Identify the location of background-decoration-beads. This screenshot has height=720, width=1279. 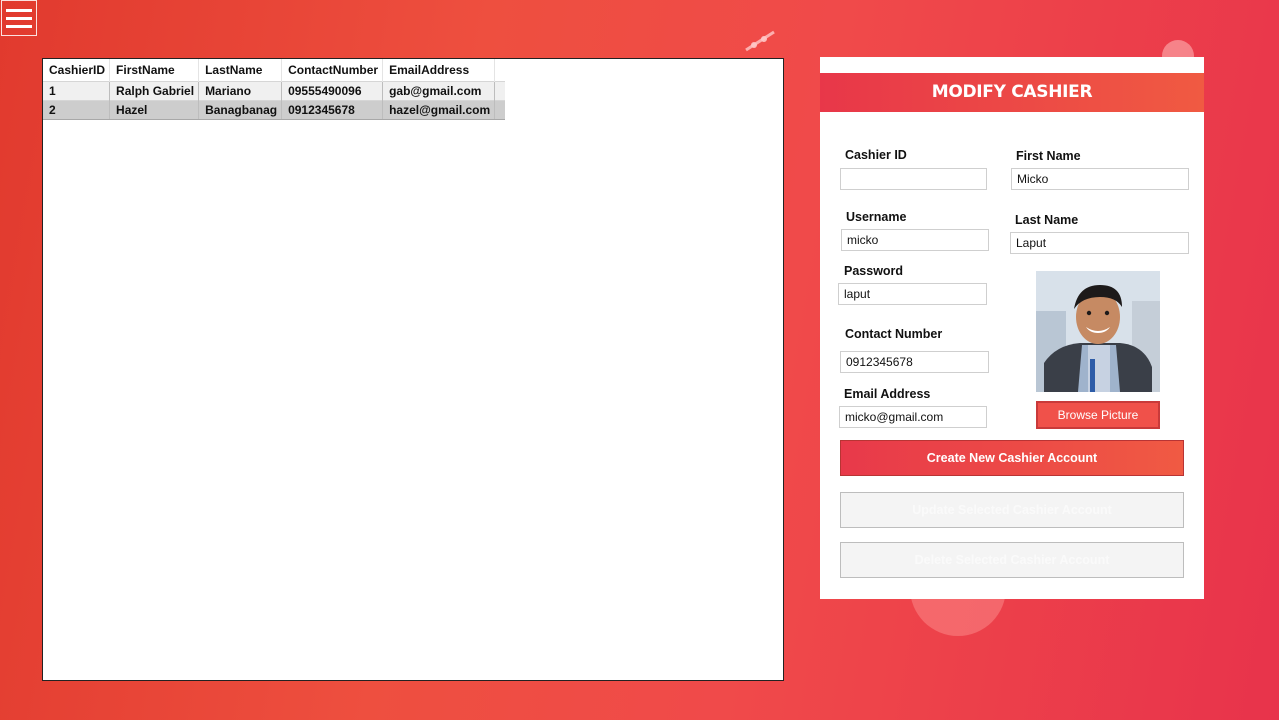
(760, 41).